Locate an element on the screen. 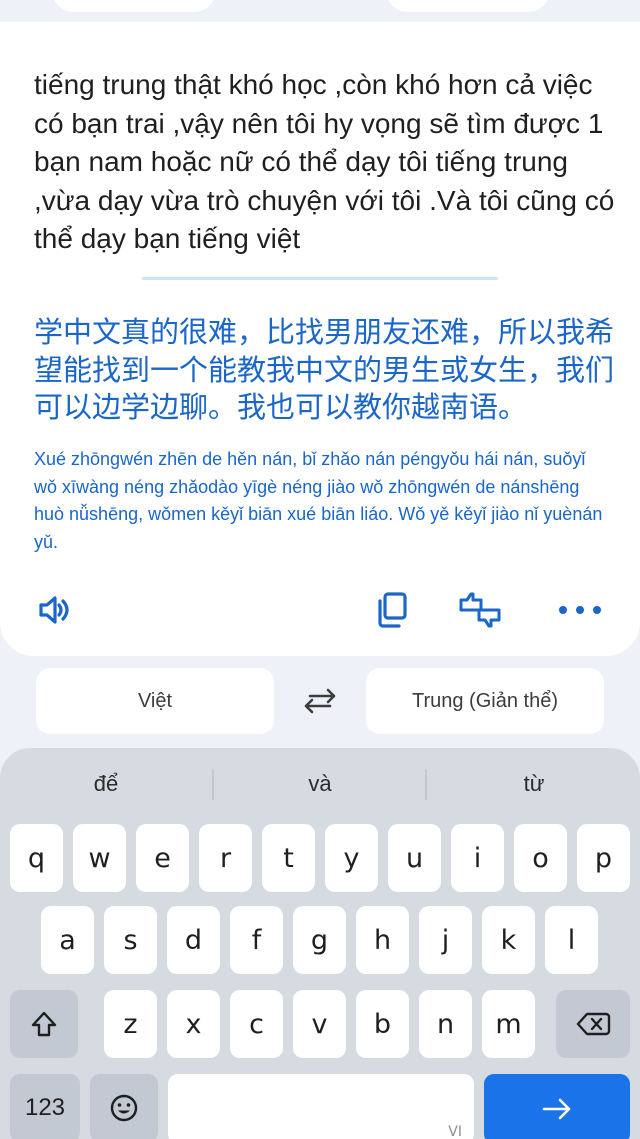 This screenshot has height=1139, width=640. backspace-icon is located at coordinates (593, 1024).